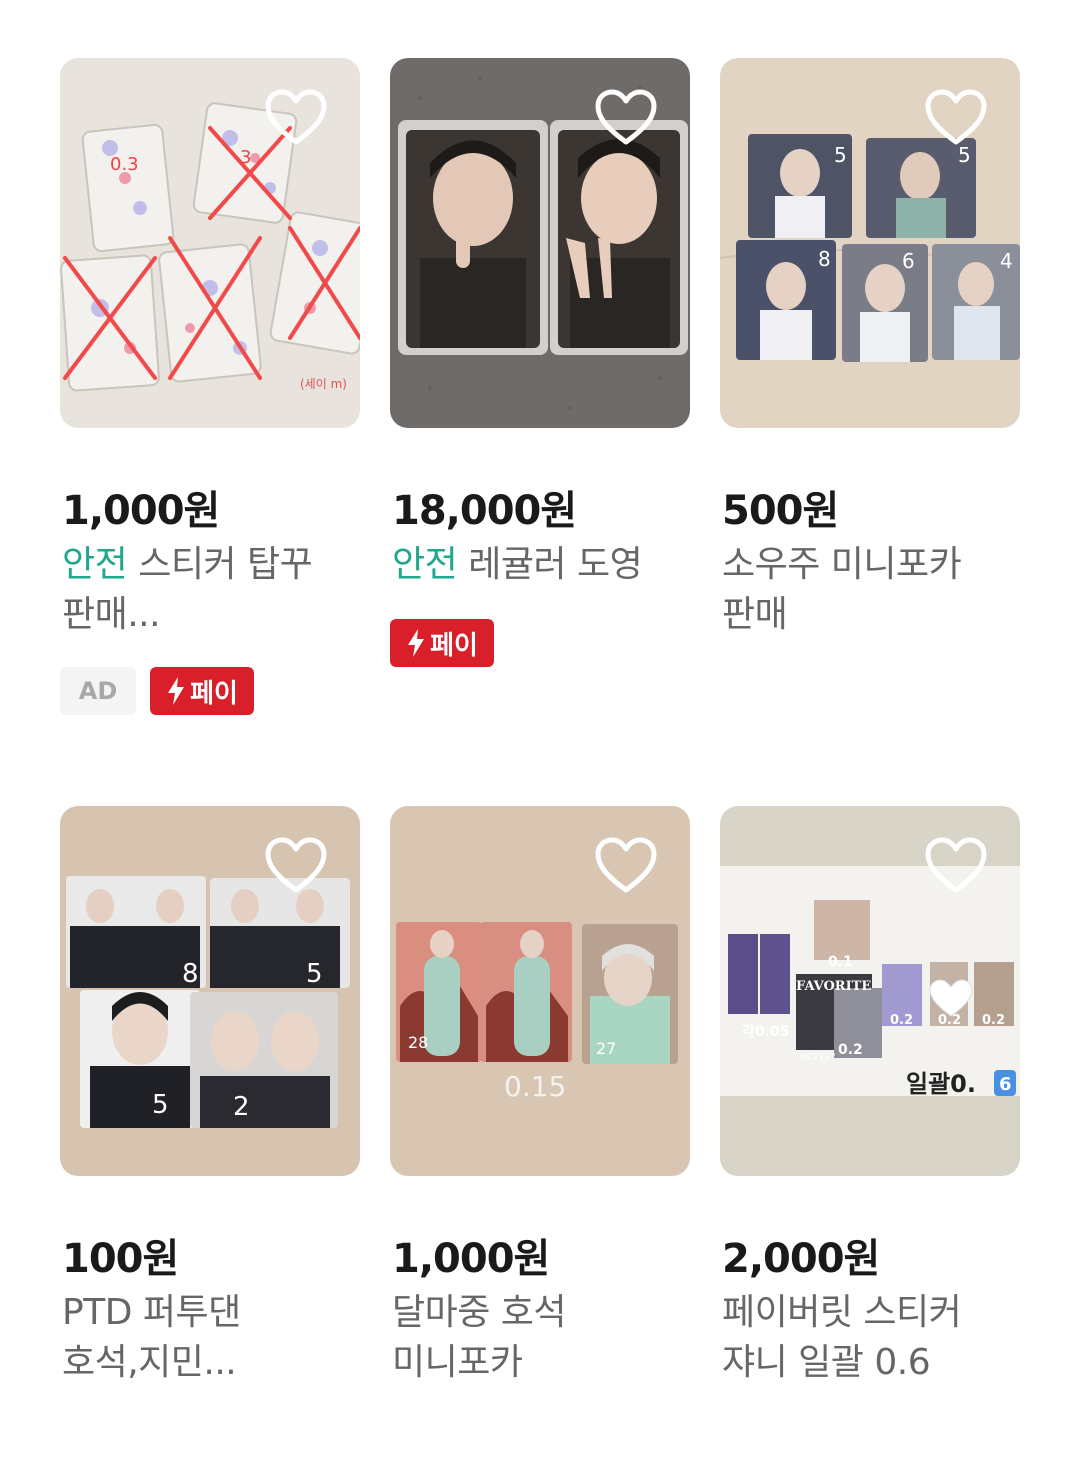 The width and height of the screenshot is (1080, 1459). I want to click on title-line2: 쟈니 일괄 0.6, so click(826, 1362).